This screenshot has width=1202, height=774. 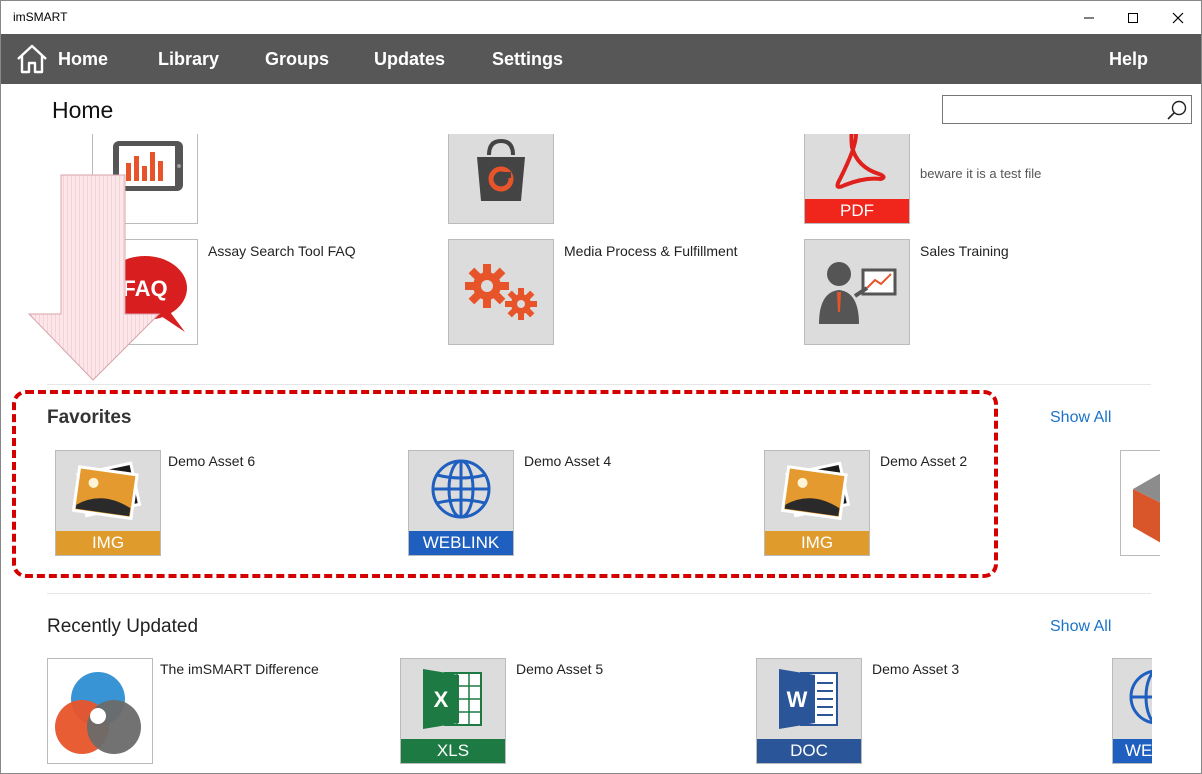 I want to click on file-type-badge: WEBLINK, so click(x=461, y=543).